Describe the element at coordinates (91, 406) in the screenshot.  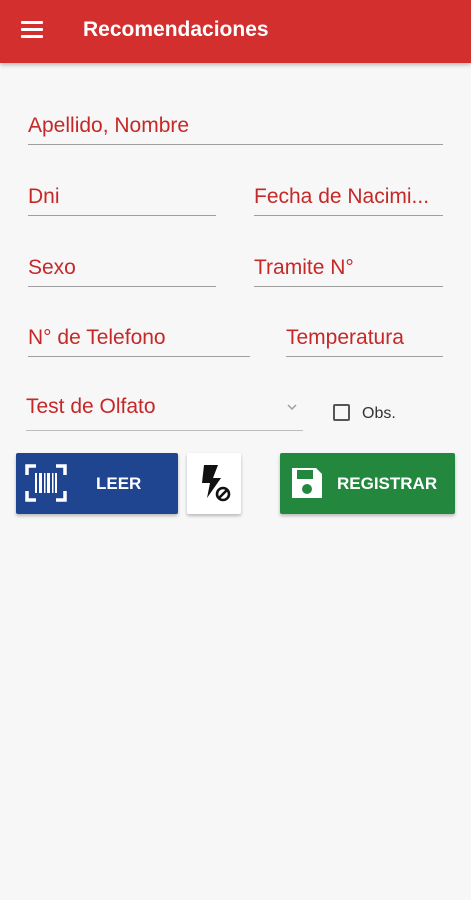
I see `test-olfato-selected: Test de Olfato` at that location.